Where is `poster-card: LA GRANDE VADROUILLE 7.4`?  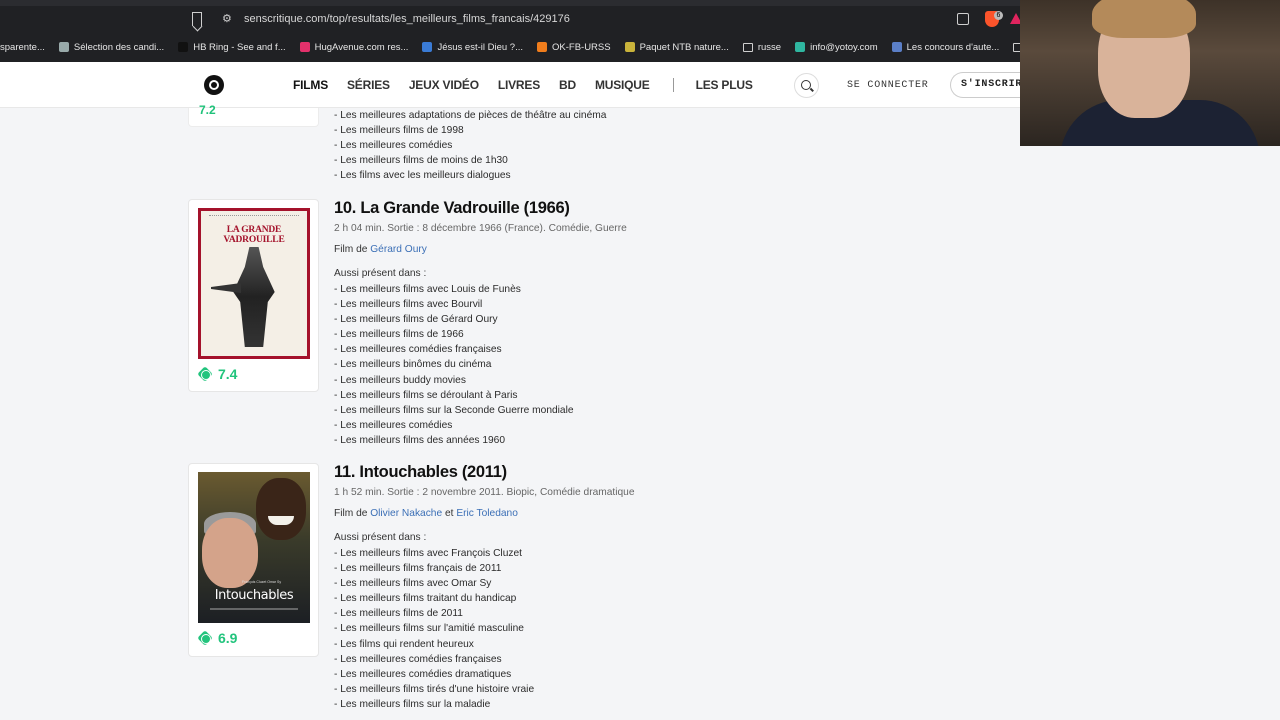 poster-card: LA GRANDE VADROUILLE 7.4 is located at coordinates (253, 295).